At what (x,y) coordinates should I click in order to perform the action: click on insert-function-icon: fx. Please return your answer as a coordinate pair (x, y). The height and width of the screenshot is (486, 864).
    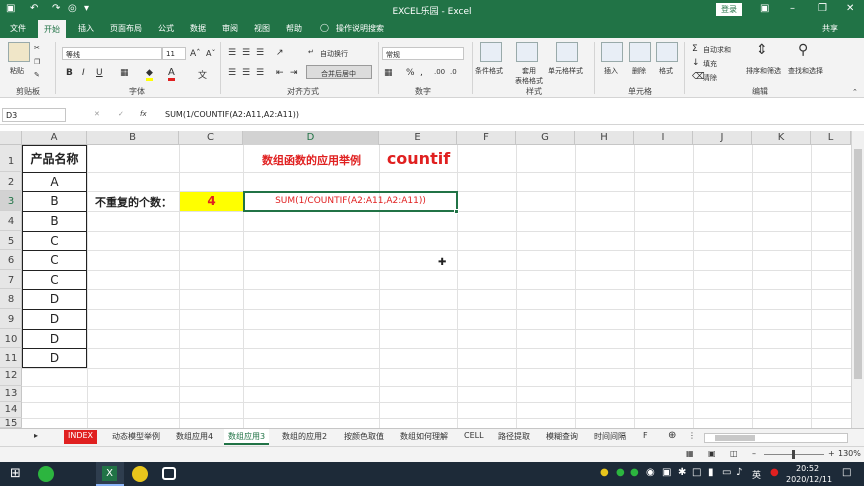
    Looking at the image, I should click on (143, 114).